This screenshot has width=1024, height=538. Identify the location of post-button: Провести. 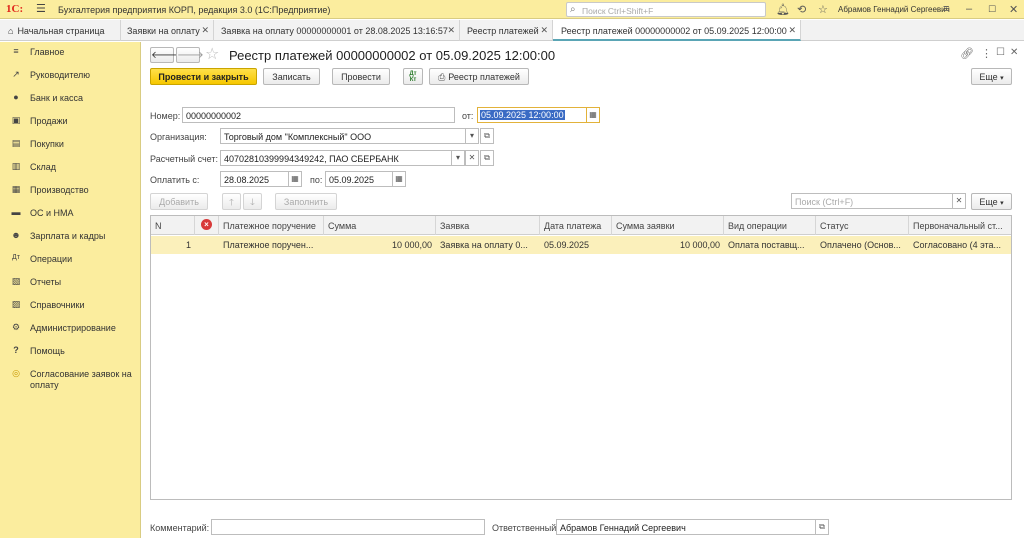
(361, 76).